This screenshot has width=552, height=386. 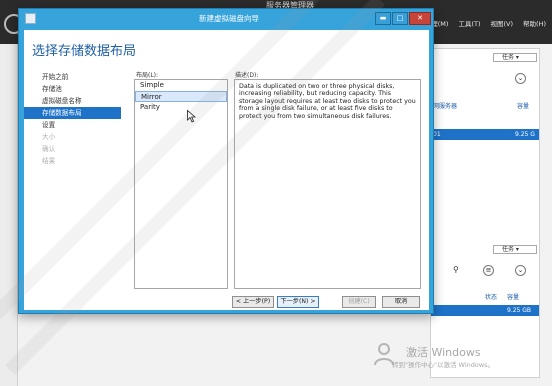 What do you see at coordinates (508, 57) in the screenshot?
I see `tasks-dropdown-label: 任务` at bounding box center [508, 57].